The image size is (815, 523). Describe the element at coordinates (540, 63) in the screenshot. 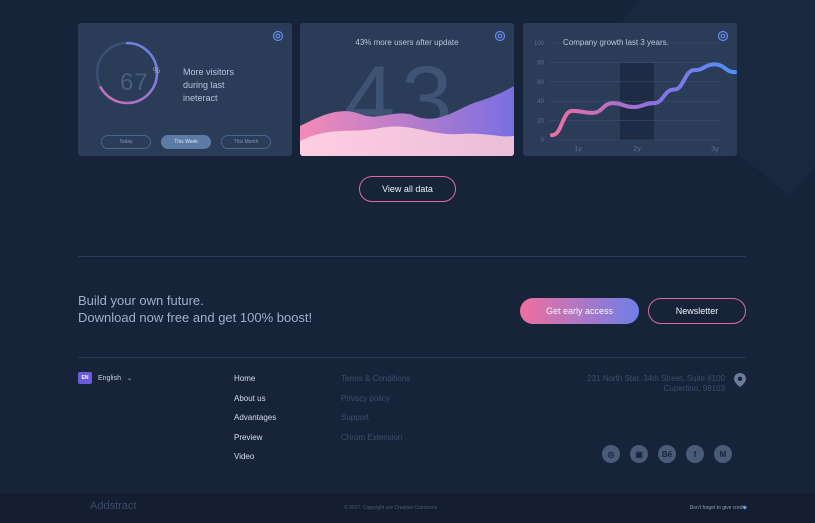

I see `y-tick-label: 80` at that location.